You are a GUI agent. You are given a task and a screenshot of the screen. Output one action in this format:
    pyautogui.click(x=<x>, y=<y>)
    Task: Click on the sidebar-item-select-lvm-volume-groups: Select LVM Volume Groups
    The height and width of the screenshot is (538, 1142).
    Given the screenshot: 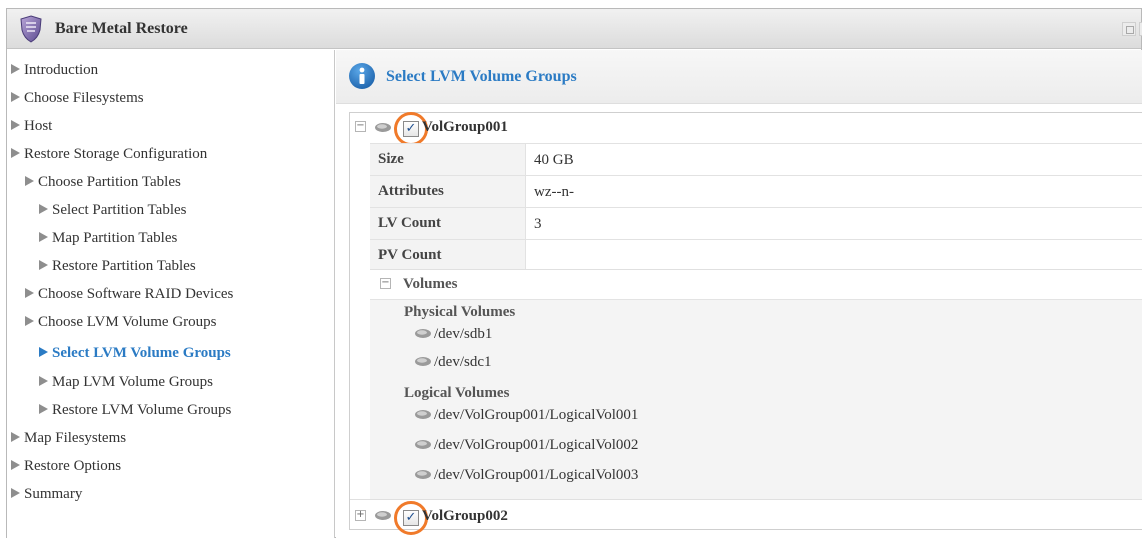 What is the action you would take?
    pyautogui.click(x=135, y=353)
    